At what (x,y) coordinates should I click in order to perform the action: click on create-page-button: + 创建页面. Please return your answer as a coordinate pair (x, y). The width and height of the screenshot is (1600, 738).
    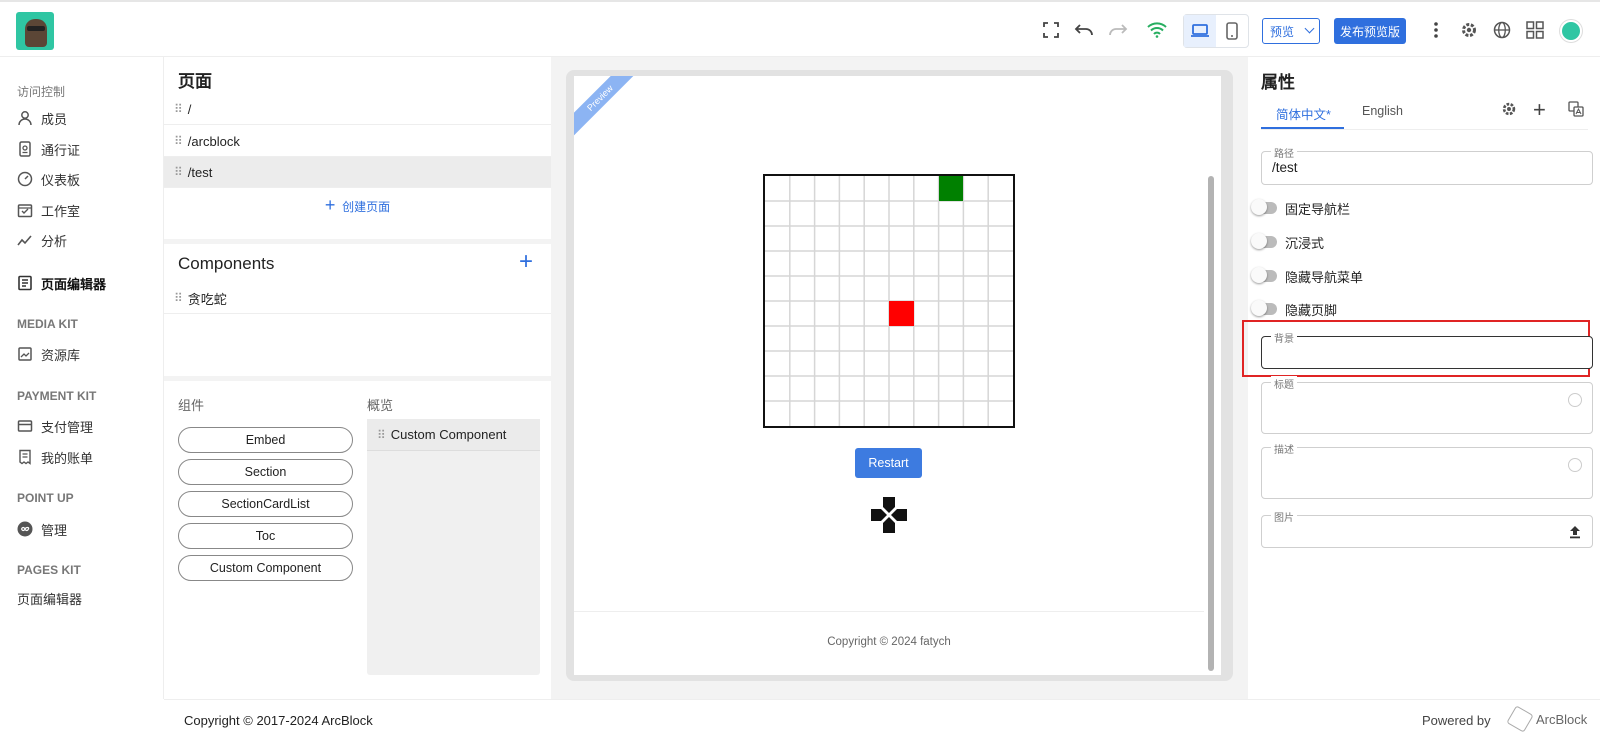
    Looking at the image, I should click on (357, 205).